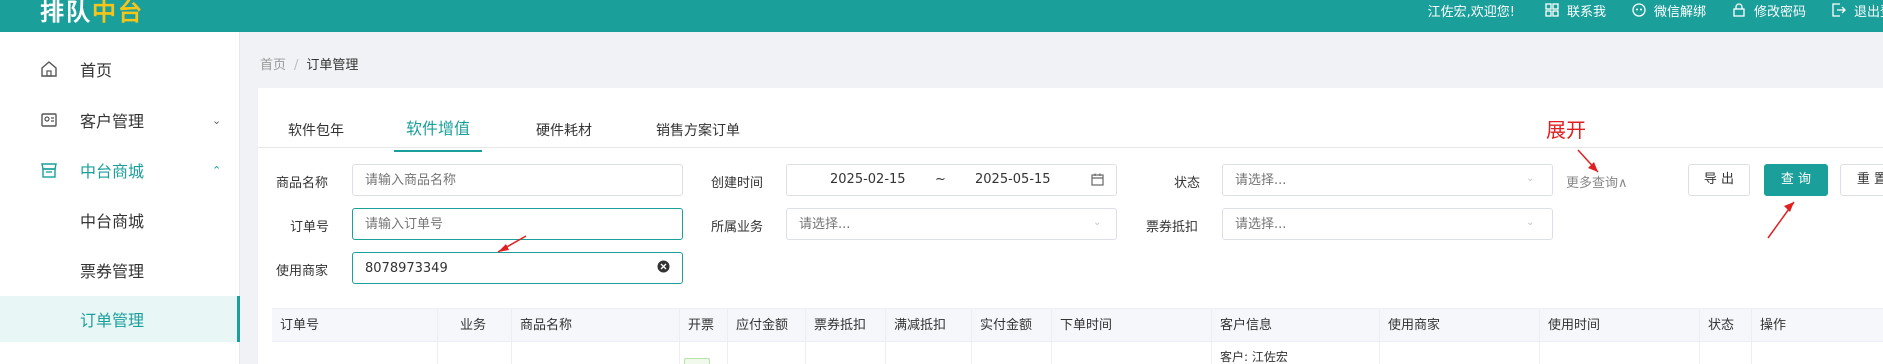  Describe the element at coordinates (1132, 326) in the screenshot. I see `col-order-time: 下单时间` at that location.